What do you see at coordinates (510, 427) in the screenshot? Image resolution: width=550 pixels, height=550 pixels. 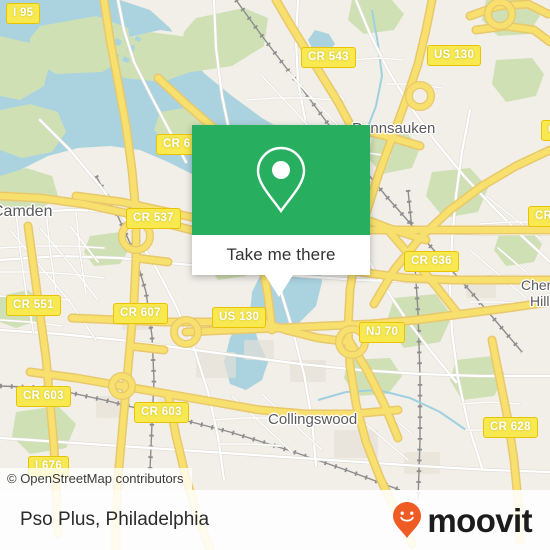 I see `road-shield: CR 628` at bounding box center [510, 427].